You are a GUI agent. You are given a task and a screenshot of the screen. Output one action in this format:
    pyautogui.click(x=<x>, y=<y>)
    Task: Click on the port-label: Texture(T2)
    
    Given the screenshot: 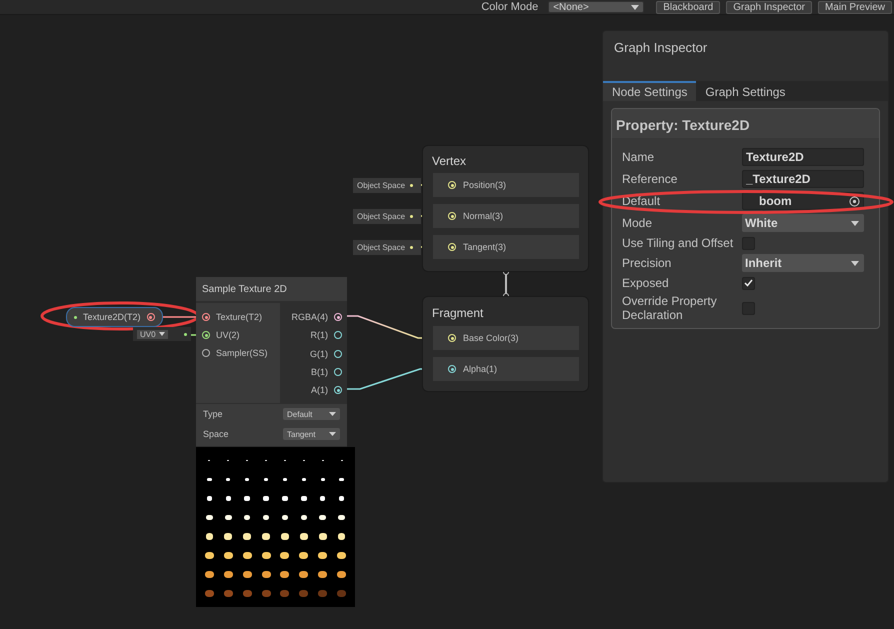 What is the action you would take?
    pyautogui.click(x=232, y=317)
    